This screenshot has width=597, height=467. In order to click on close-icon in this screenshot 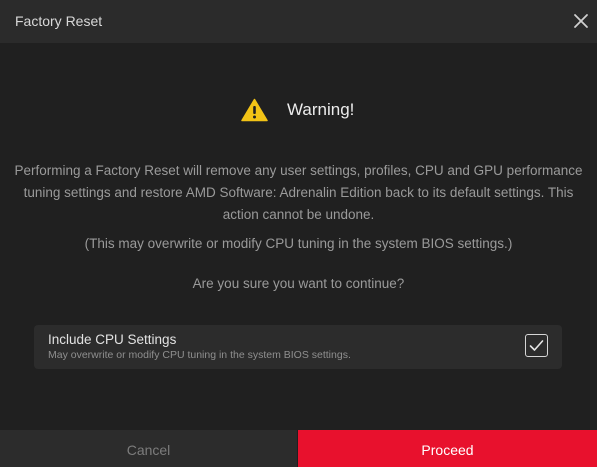, I will do `click(581, 21)`.